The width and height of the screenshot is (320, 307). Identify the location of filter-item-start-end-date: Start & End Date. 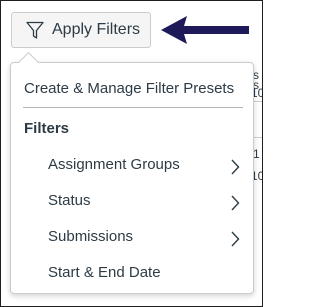
(104, 272).